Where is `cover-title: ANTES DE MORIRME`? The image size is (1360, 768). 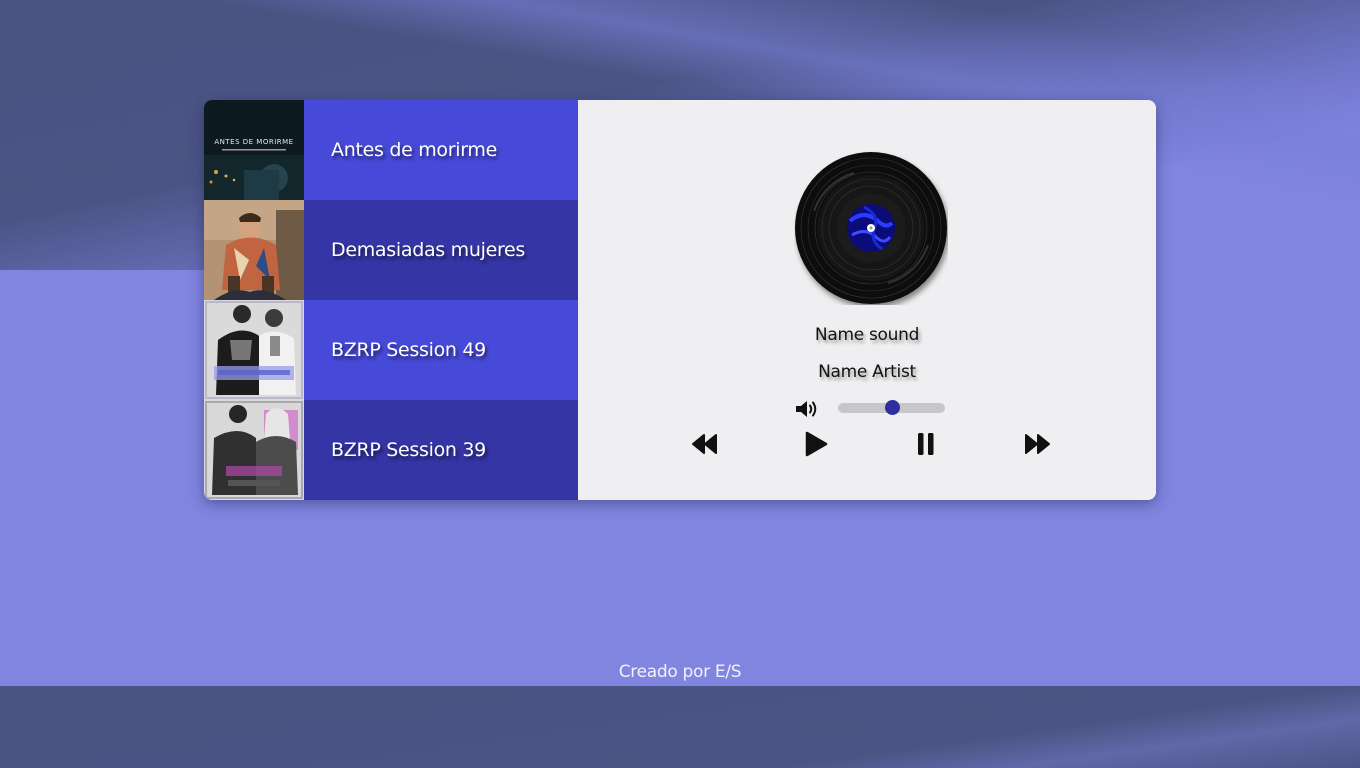
cover-title: ANTES DE MORIRME is located at coordinates (253, 142).